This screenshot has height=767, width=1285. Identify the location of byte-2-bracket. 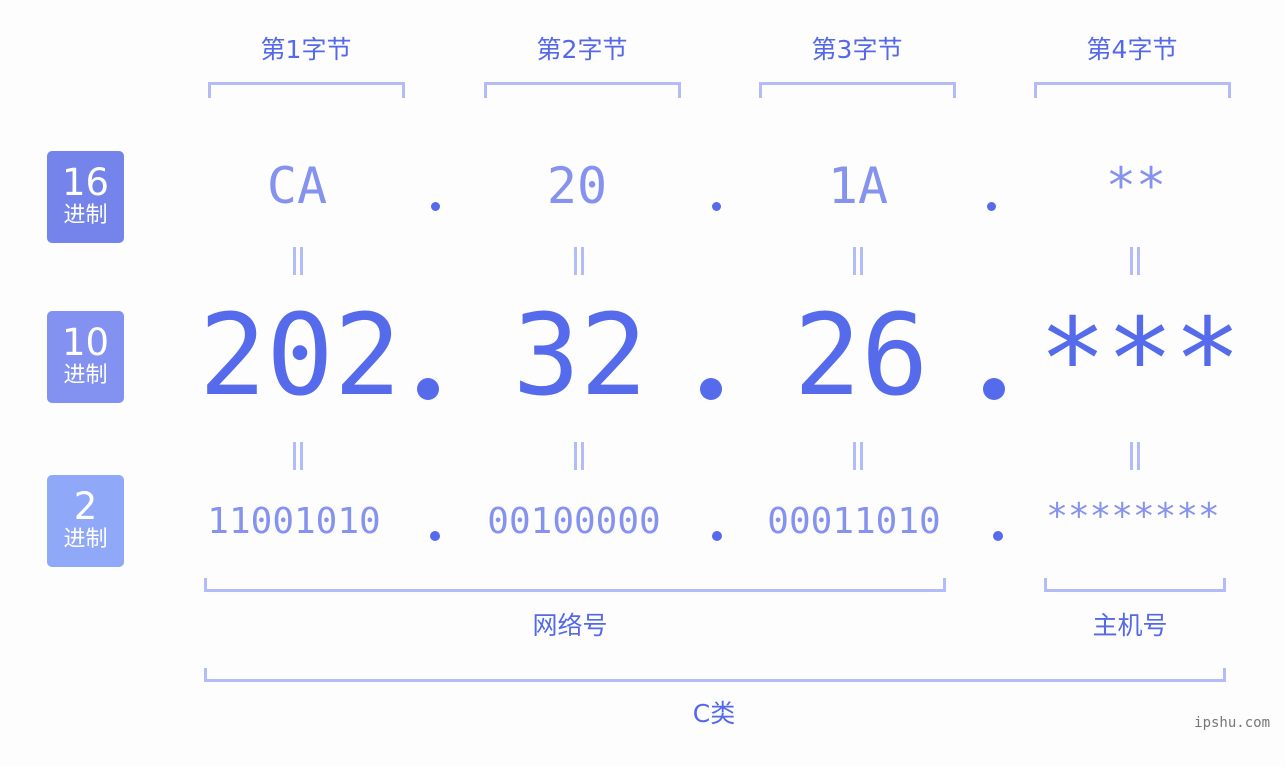
(582, 90).